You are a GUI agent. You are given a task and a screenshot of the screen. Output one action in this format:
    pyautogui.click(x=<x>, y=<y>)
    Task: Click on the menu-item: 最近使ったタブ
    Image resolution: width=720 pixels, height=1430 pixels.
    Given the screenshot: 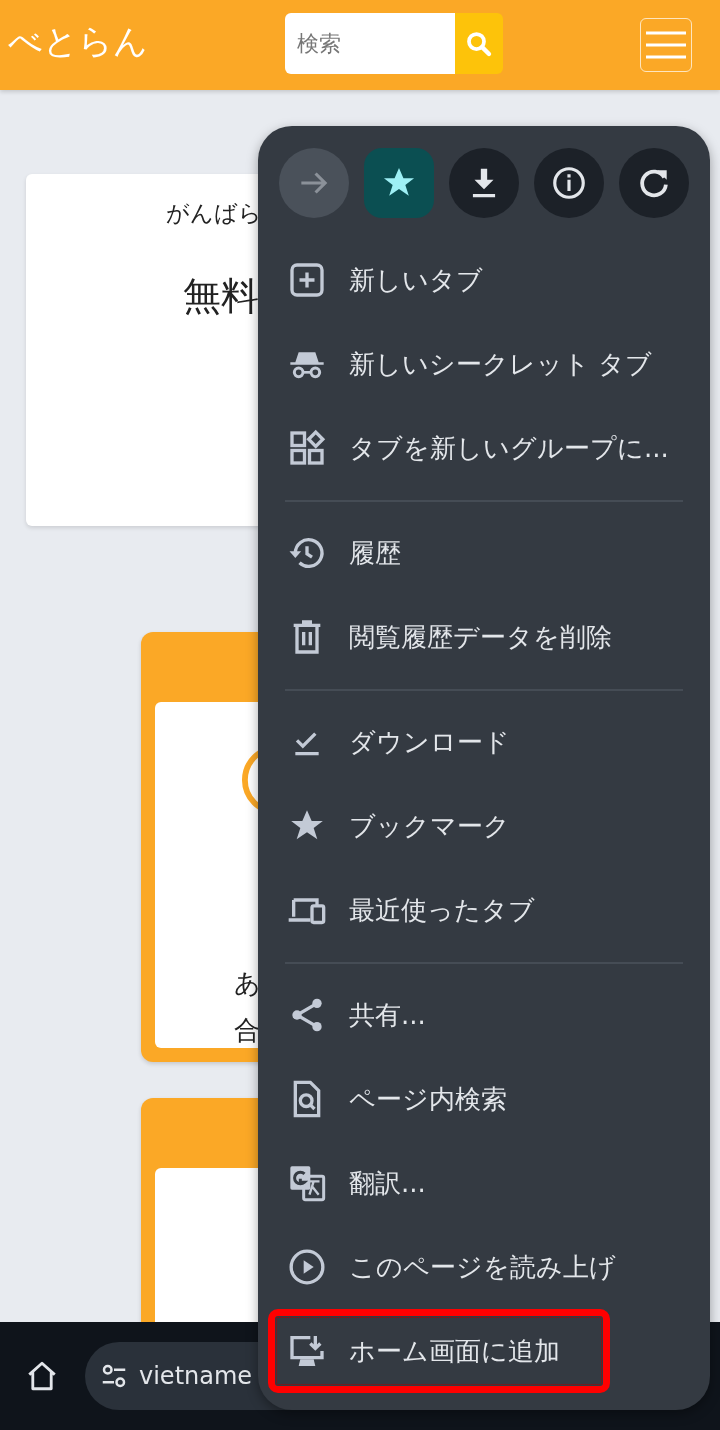 What is the action you would take?
    pyautogui.click(x=484, y=910)
    